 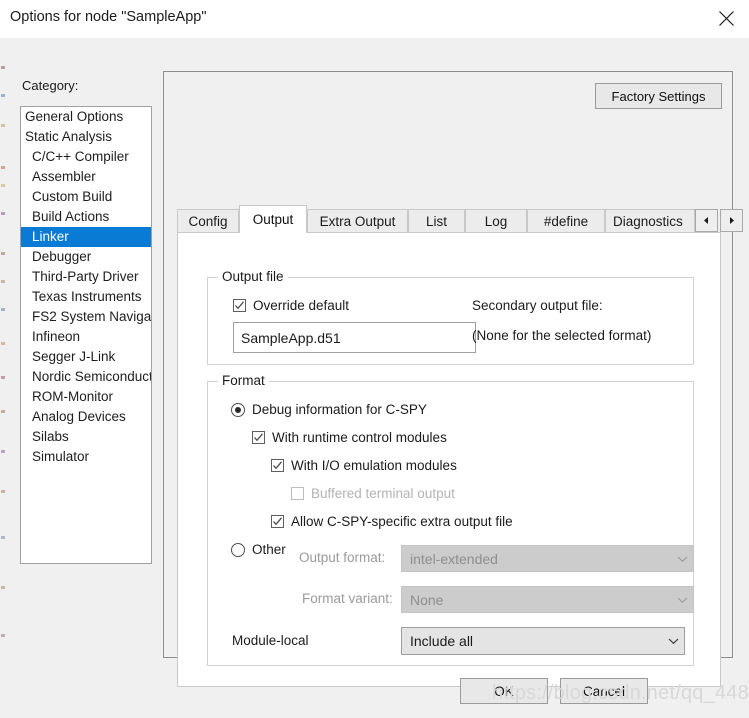 What do you see at coordinates (86, 137) in the screenshot?
I see `sidebar-item-static-analysis: Static Analysis` at bounding box center [86, 137].